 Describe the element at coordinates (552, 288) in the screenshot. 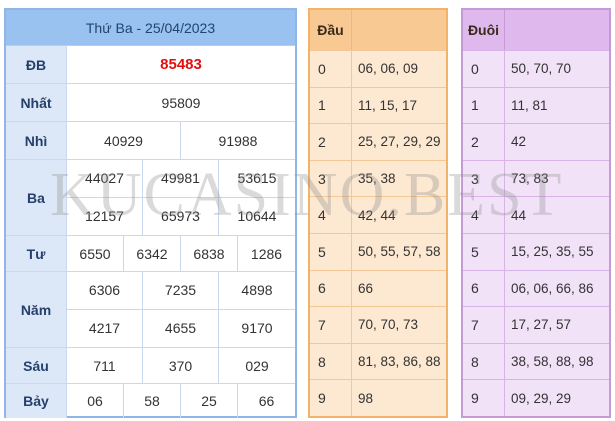

I see `digit-values: 06, 06, 66, 86` at that location.